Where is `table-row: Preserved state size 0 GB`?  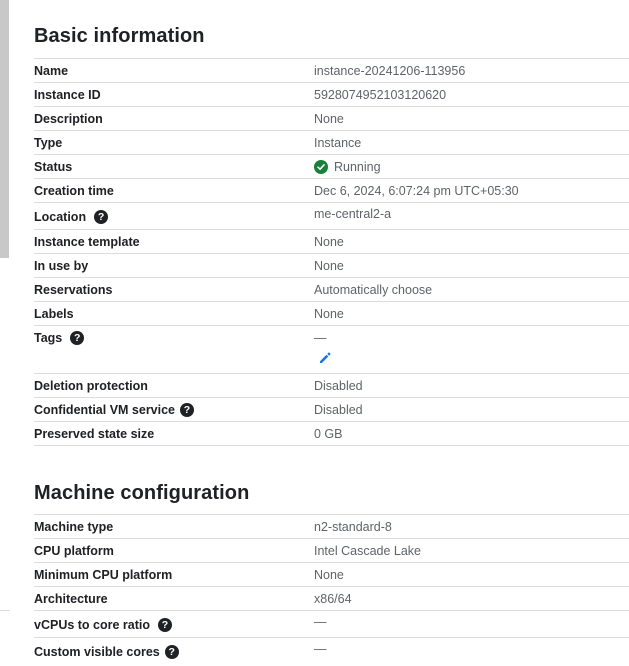 table-row: Preserved state size 0 GB is located at coordinates (331, 433).